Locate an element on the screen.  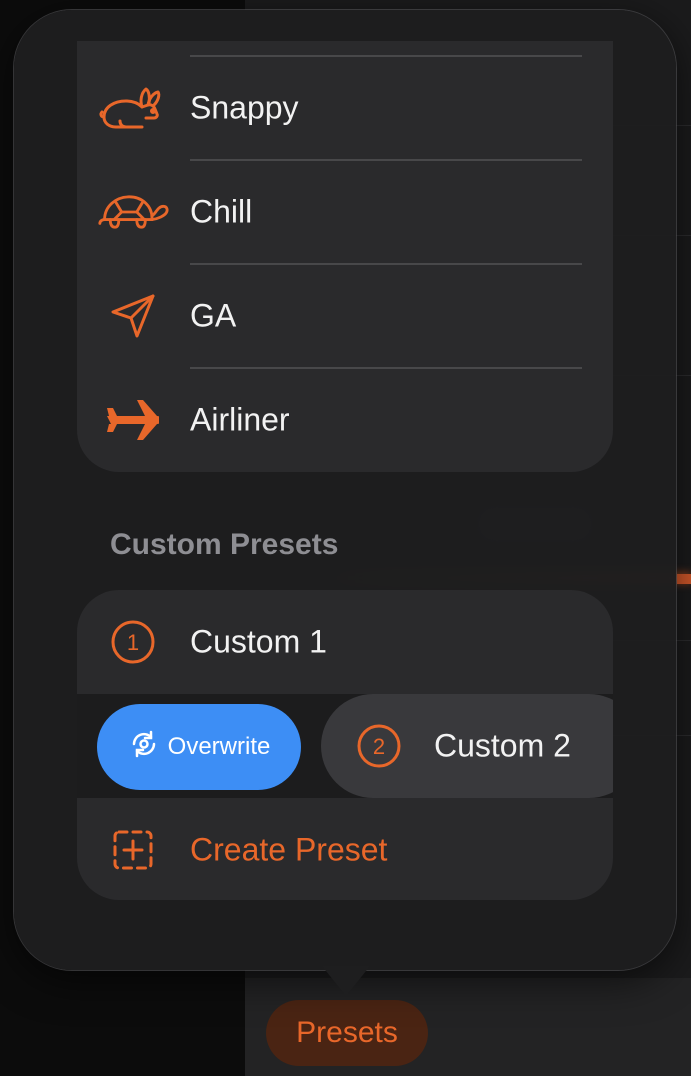
custom-preset-swipe-row: Overwrite 2 Custom 2 is located at coordinates (345, 746).